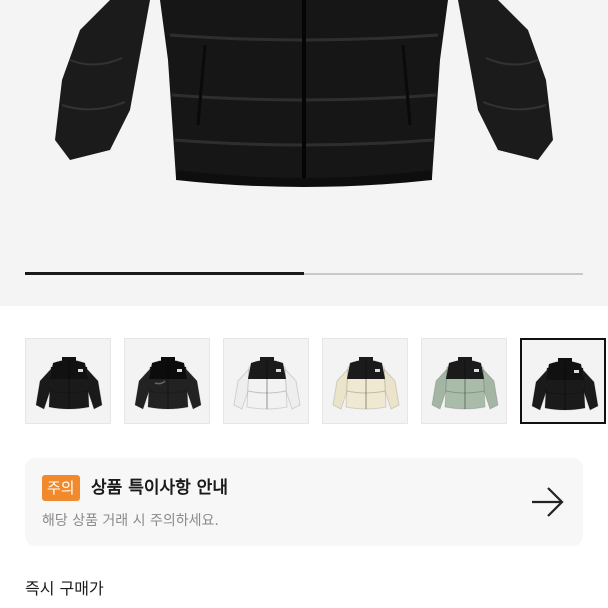  What do you see at coordinates (159, 488) in the screenshot?
I see `notice-title: 상품 특이사항 안내` at bounding box center [159, 488].